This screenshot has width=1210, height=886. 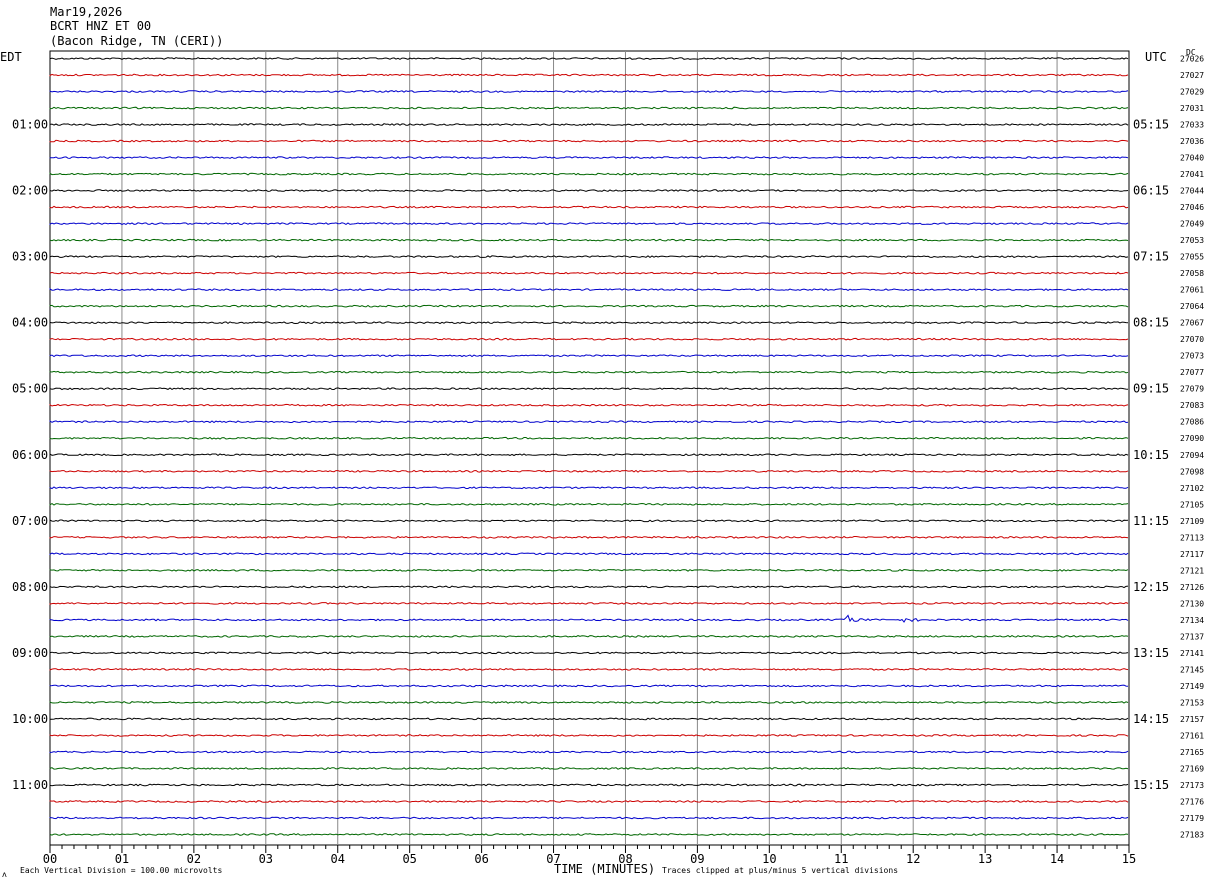 I want to click on dc-offset-label: 27141, so click(x=1192, y=653).